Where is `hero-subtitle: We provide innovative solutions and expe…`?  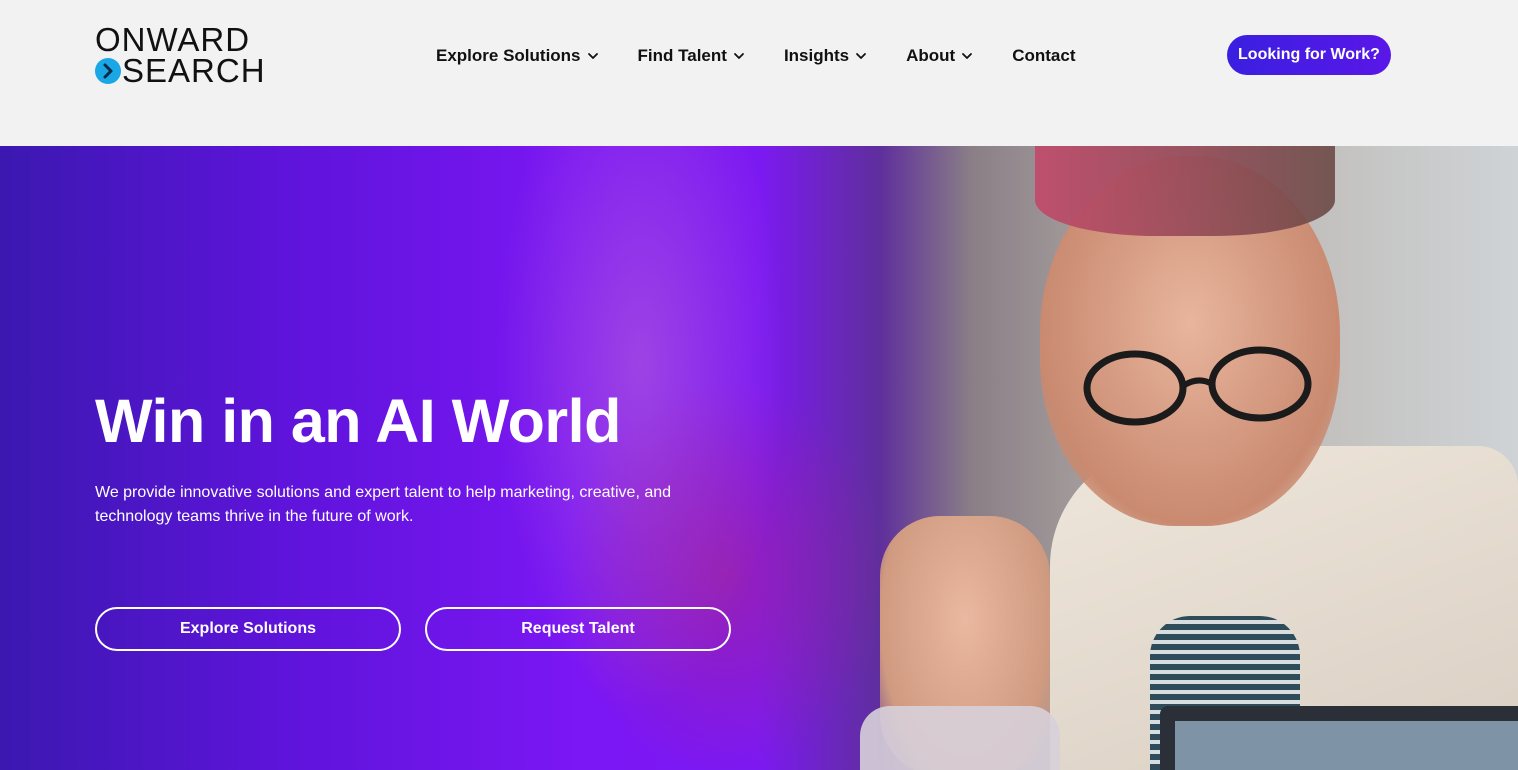 hero-subtitle: We provide innovative solutions and expe… is located at coordinates (383, 504).